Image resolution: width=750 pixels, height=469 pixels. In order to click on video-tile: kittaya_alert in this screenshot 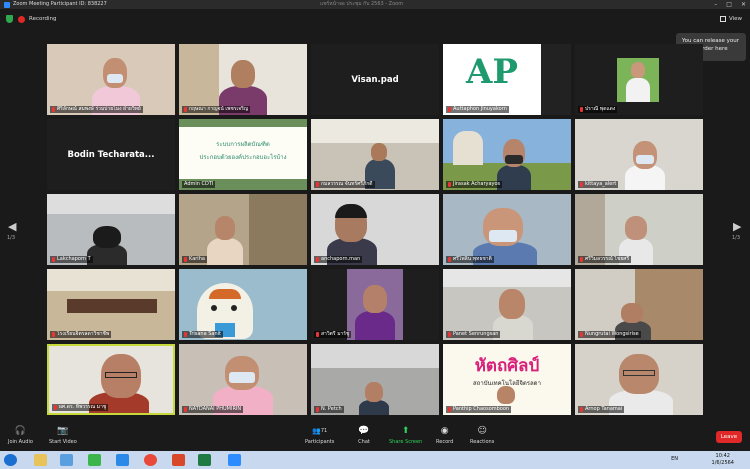, I will do `click(639, 154)`.